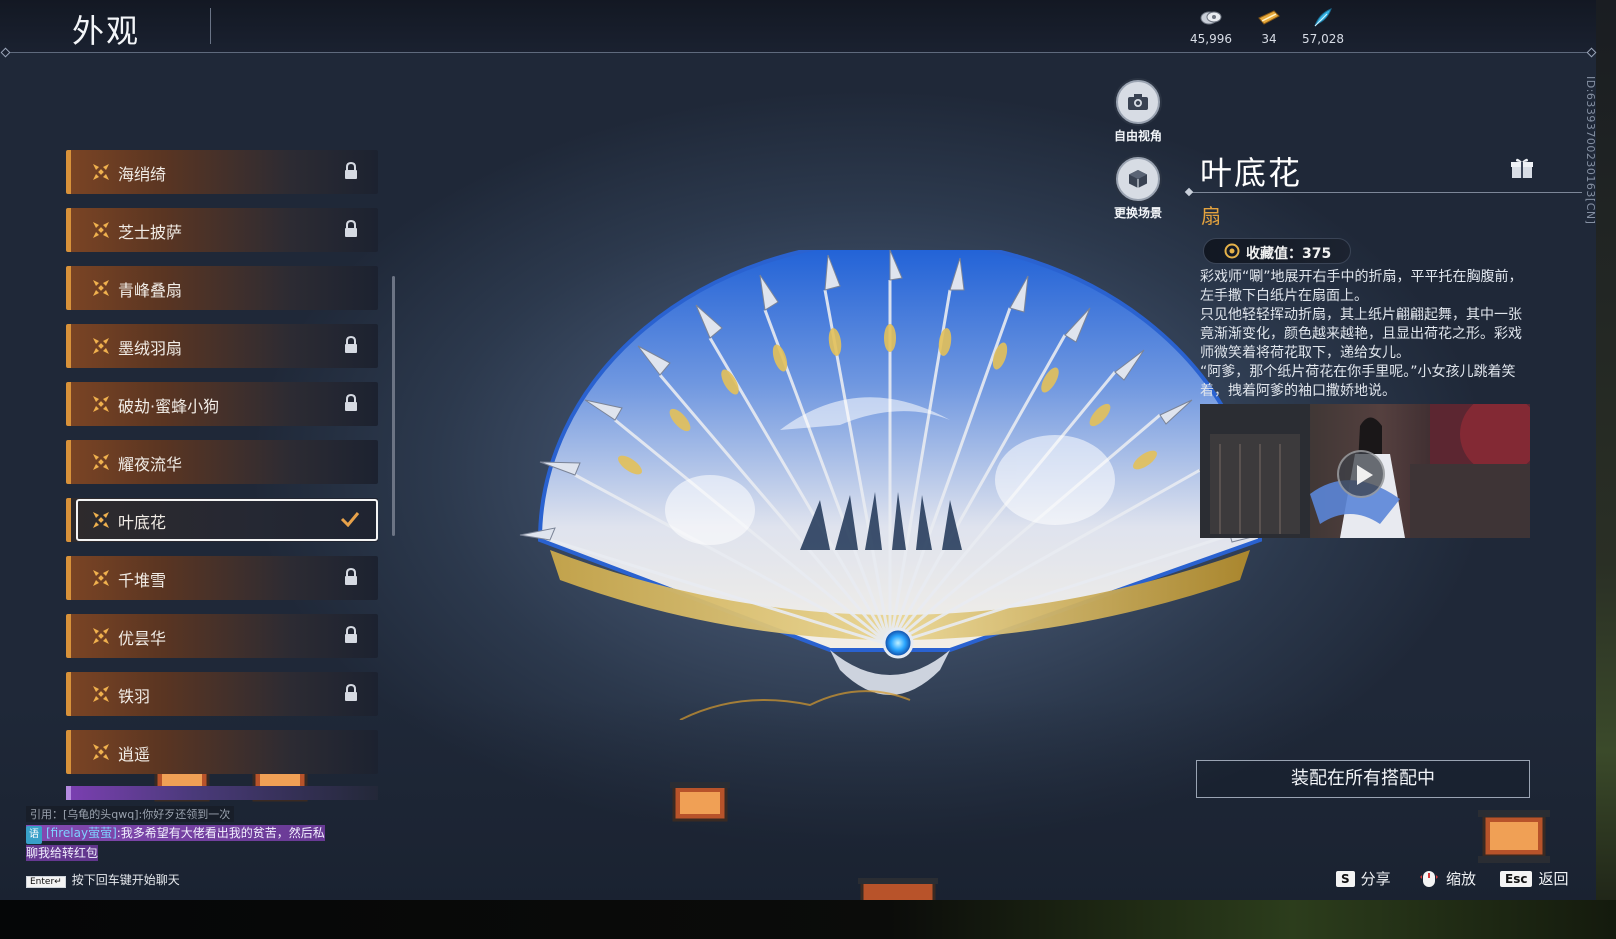  Describe the element at coordinates (169, 406) in the screenshot. I see `list-item-label: 破劫·蜜蜂小狗` at that location.